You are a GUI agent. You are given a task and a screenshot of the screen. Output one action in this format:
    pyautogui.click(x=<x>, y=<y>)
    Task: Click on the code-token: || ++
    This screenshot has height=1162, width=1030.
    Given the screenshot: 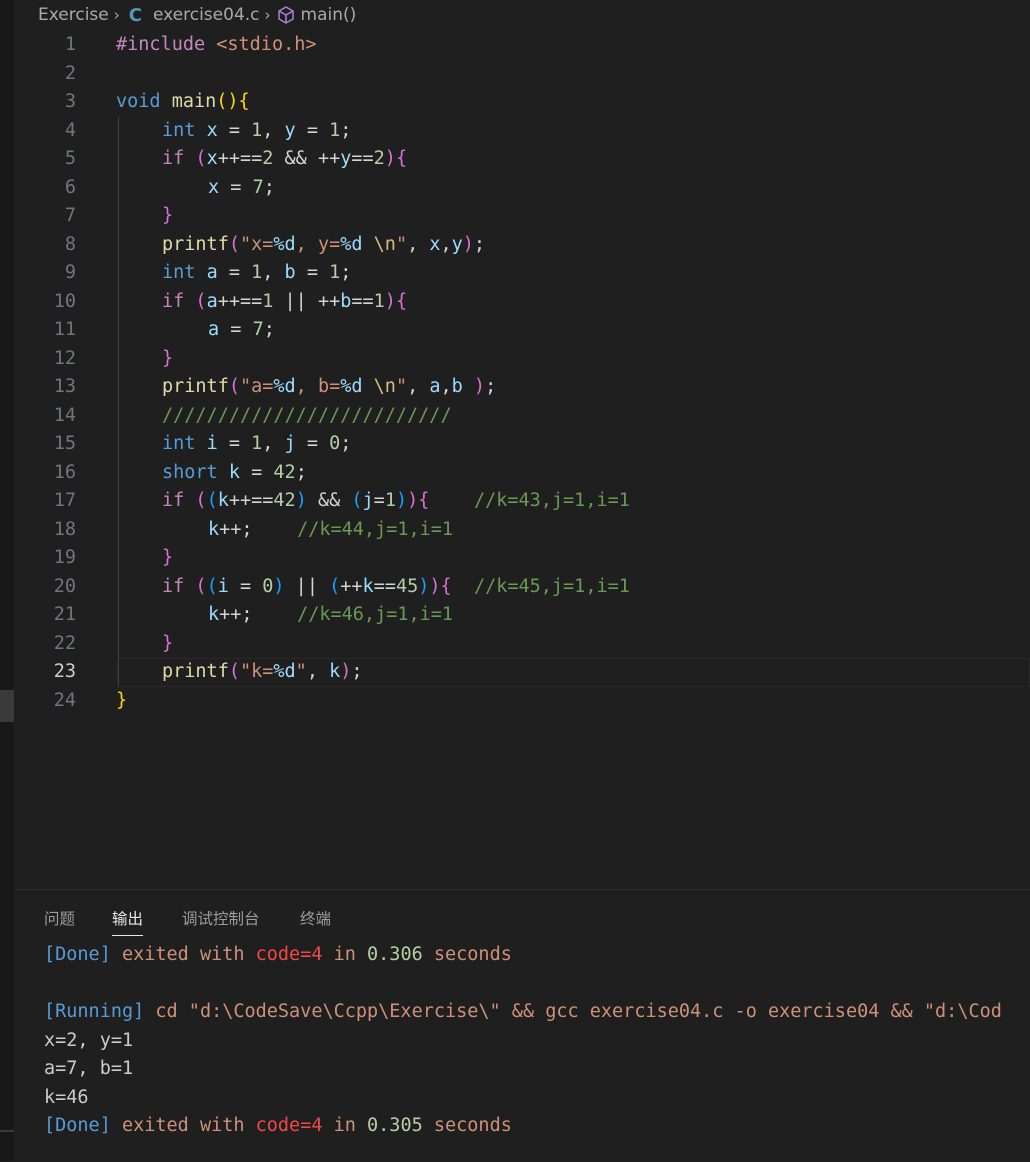 What is the action you would take?
    pyautogui.click(x=307, y=301)
    